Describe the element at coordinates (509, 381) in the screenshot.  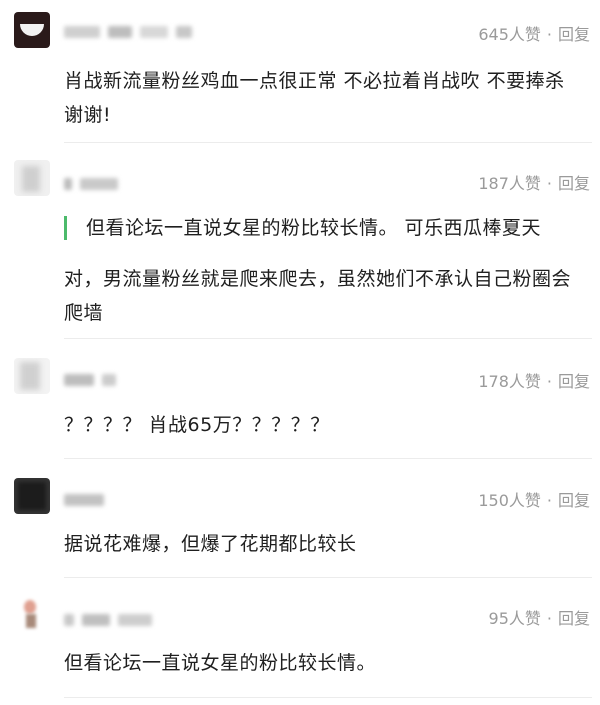
I see `like-count: 178人赞` at that location.